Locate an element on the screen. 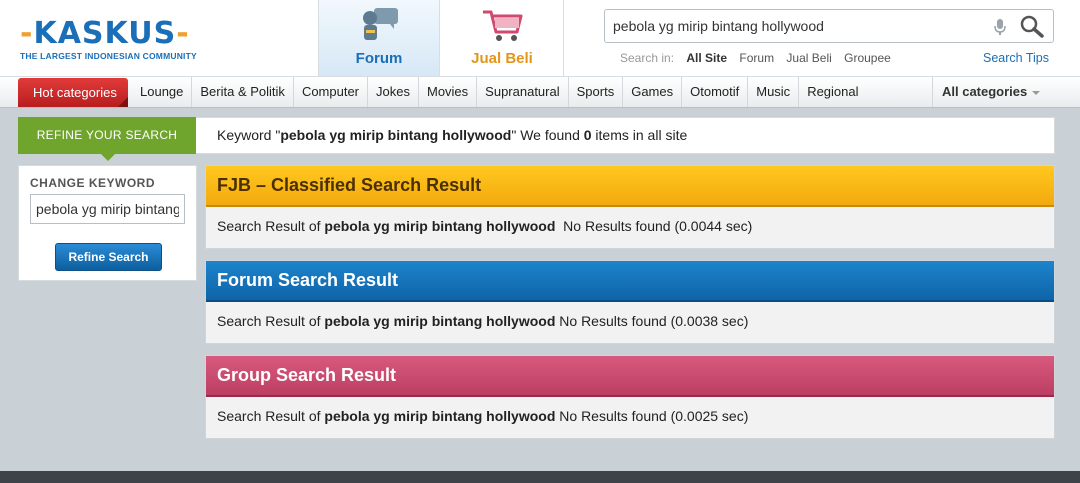 This screenshot has height=483, width=1080. scope-all-site: All Site is located at coordinates (706, 58).